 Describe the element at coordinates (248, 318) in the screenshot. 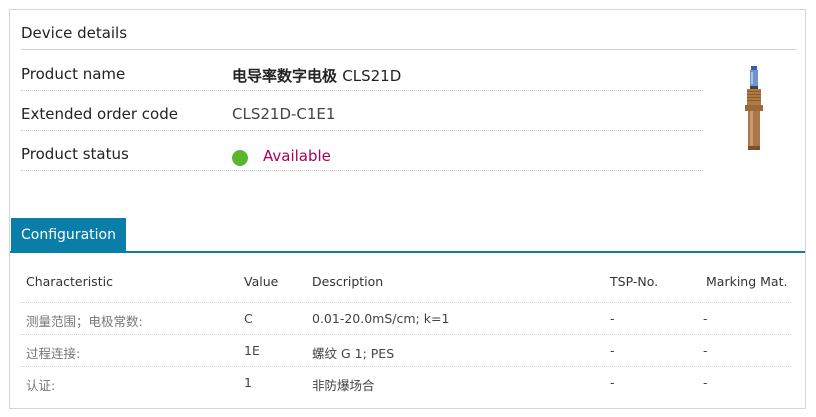

I see `cell-value: C` at that location.